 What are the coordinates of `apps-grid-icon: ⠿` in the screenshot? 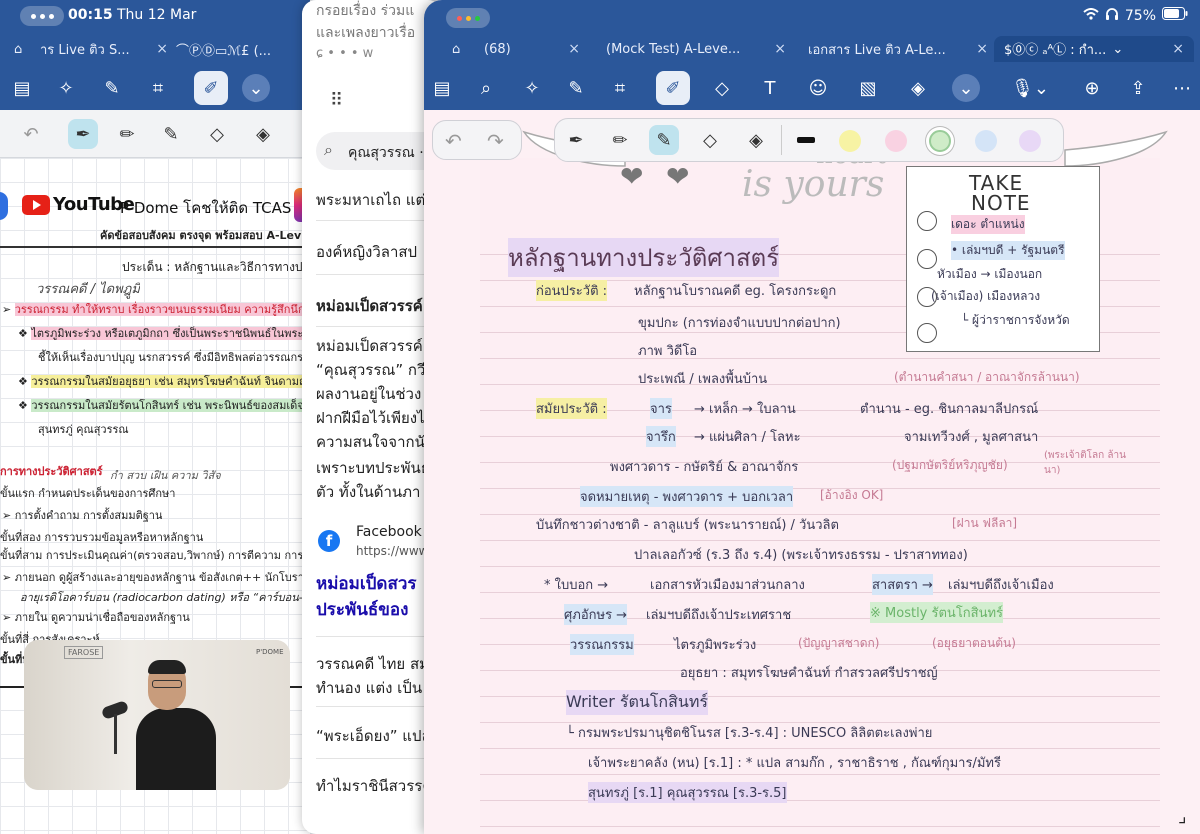 It's located at (336, 100).